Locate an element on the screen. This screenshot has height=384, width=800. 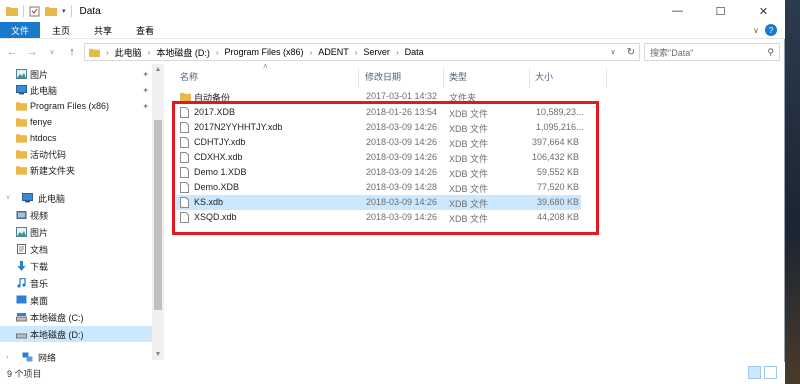
title-bar: ▾ Data — ☐ ✕ is located at coordinates (392, 11).